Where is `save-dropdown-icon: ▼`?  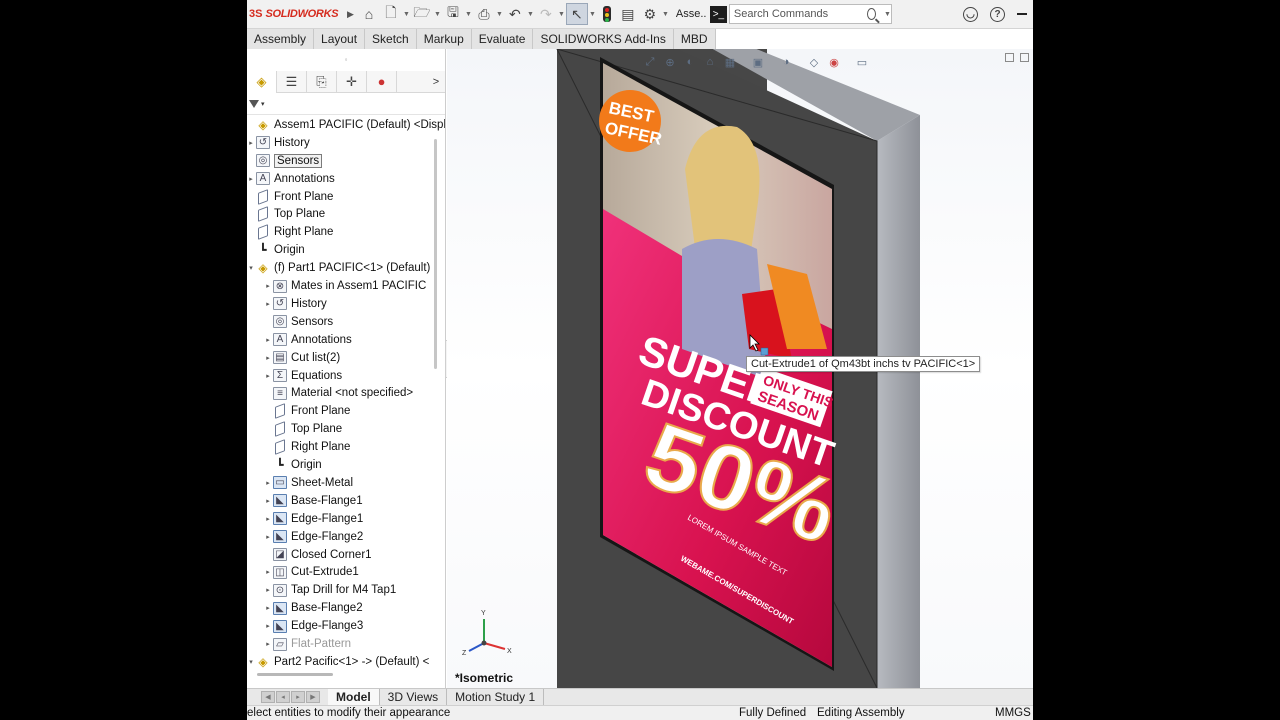 save-dropdown-icon: ▼ is located at coordinates (468, 14).